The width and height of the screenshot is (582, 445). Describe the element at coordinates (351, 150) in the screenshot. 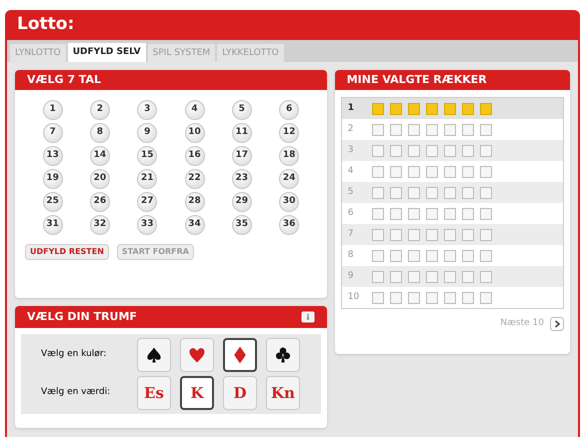

I see `row-number: 3` at that location.